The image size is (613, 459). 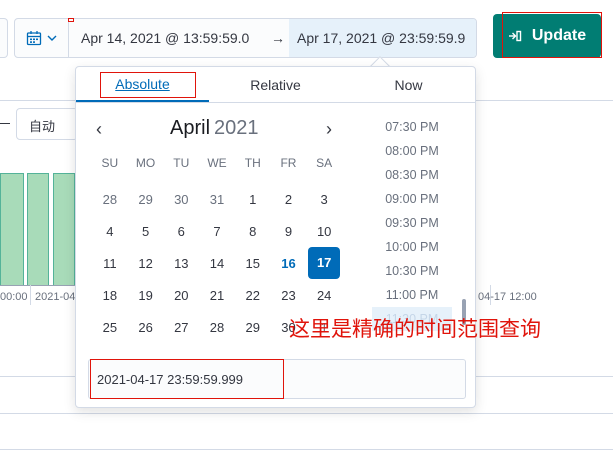 I want to click on calendar-day-today: 16, so click(x=289, y=263).